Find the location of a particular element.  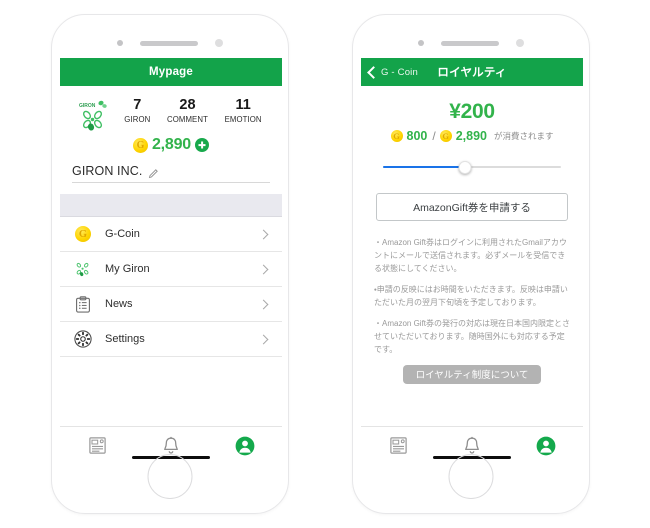

phone-top-hardware-right is located at coordinates (471, 43).